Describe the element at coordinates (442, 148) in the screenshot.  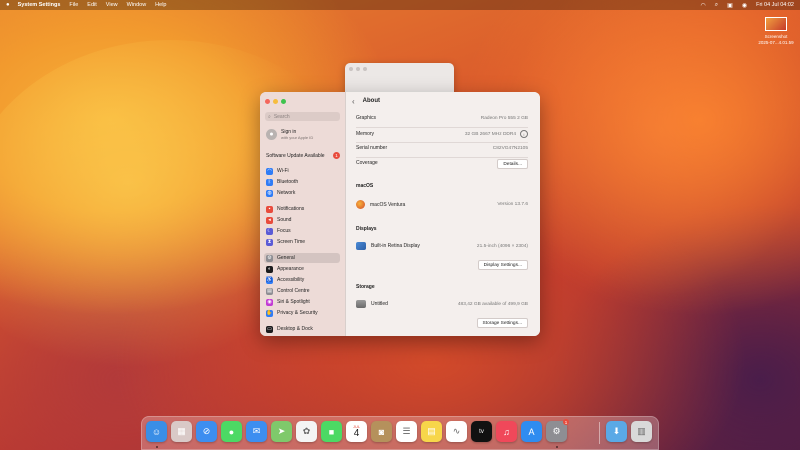
I see `serial-row: Serial number C82VG47N2105` at that location.